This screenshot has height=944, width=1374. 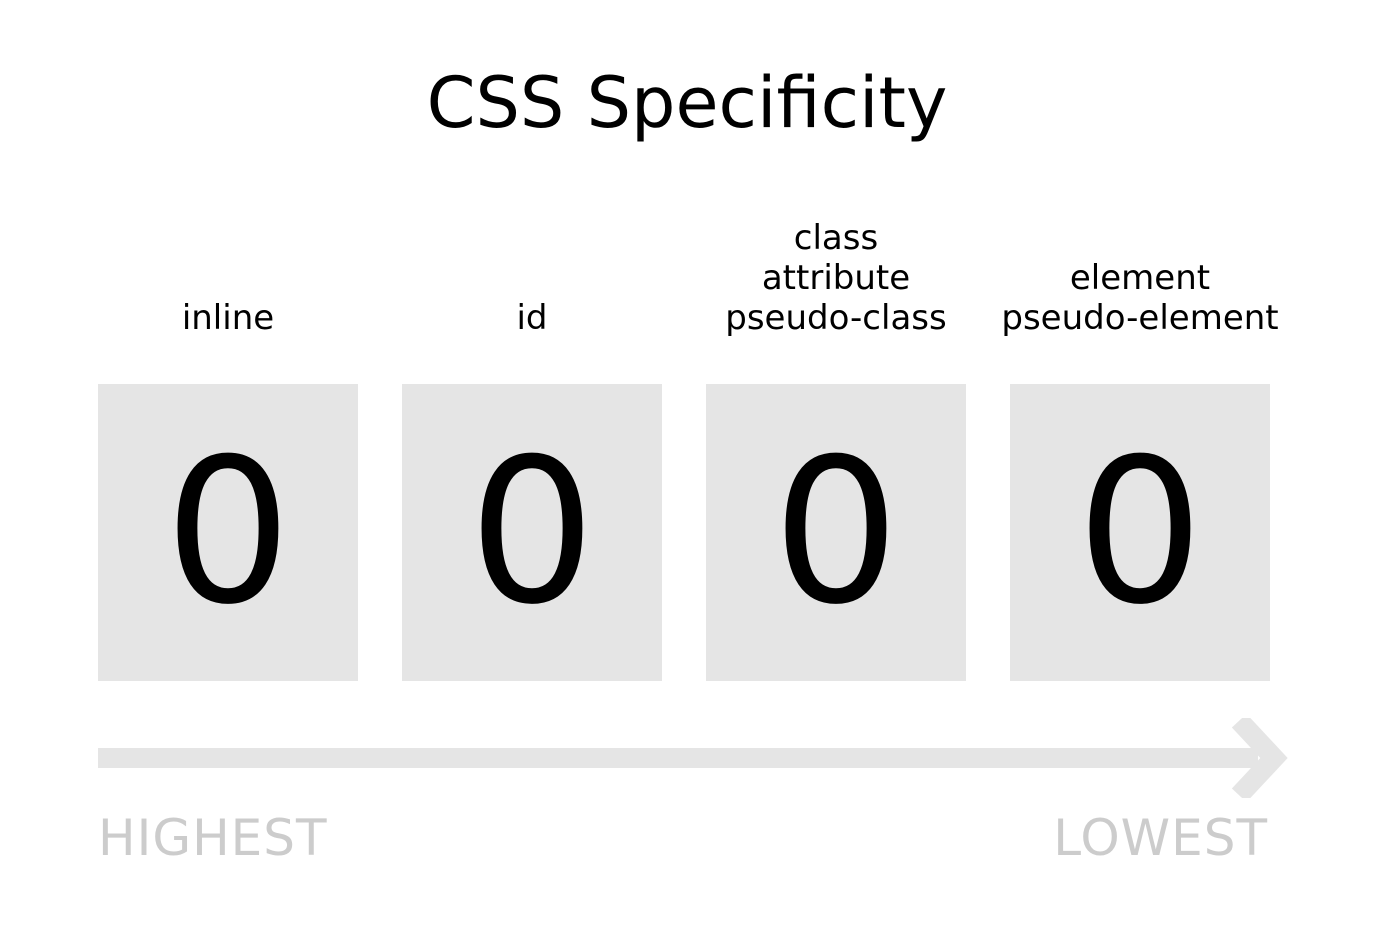 I want to click on specificity-box-inline: 0, so click(x=228, y=532).